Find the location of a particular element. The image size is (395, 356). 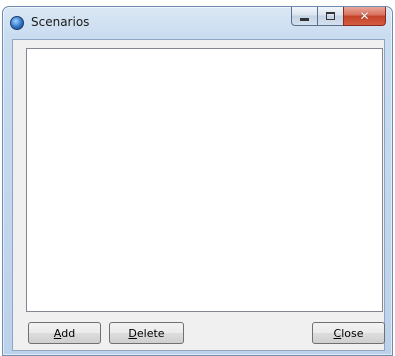

add-button: Add is located at coordinates (64, 333).